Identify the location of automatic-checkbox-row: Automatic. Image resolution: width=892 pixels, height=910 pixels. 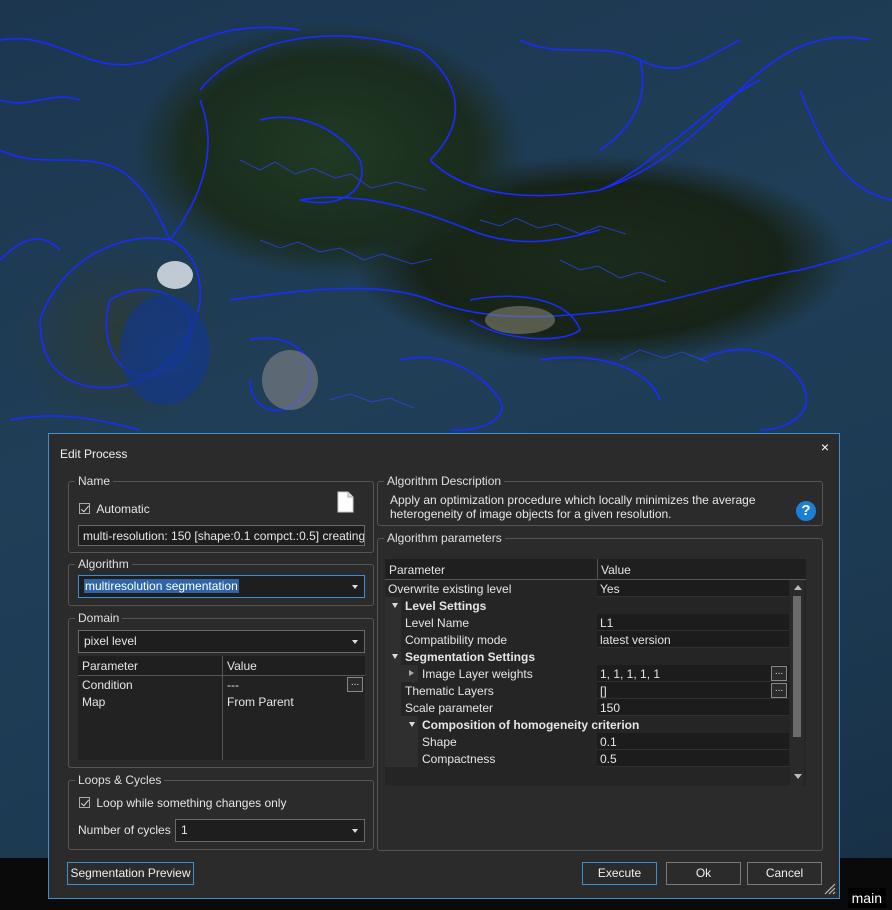
(114, 508).